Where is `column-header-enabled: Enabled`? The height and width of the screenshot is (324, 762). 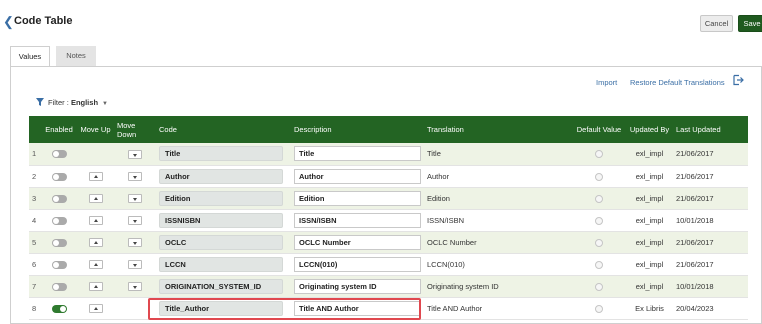
column-header-enabled: Enabled is located at coordinates (59, 129).